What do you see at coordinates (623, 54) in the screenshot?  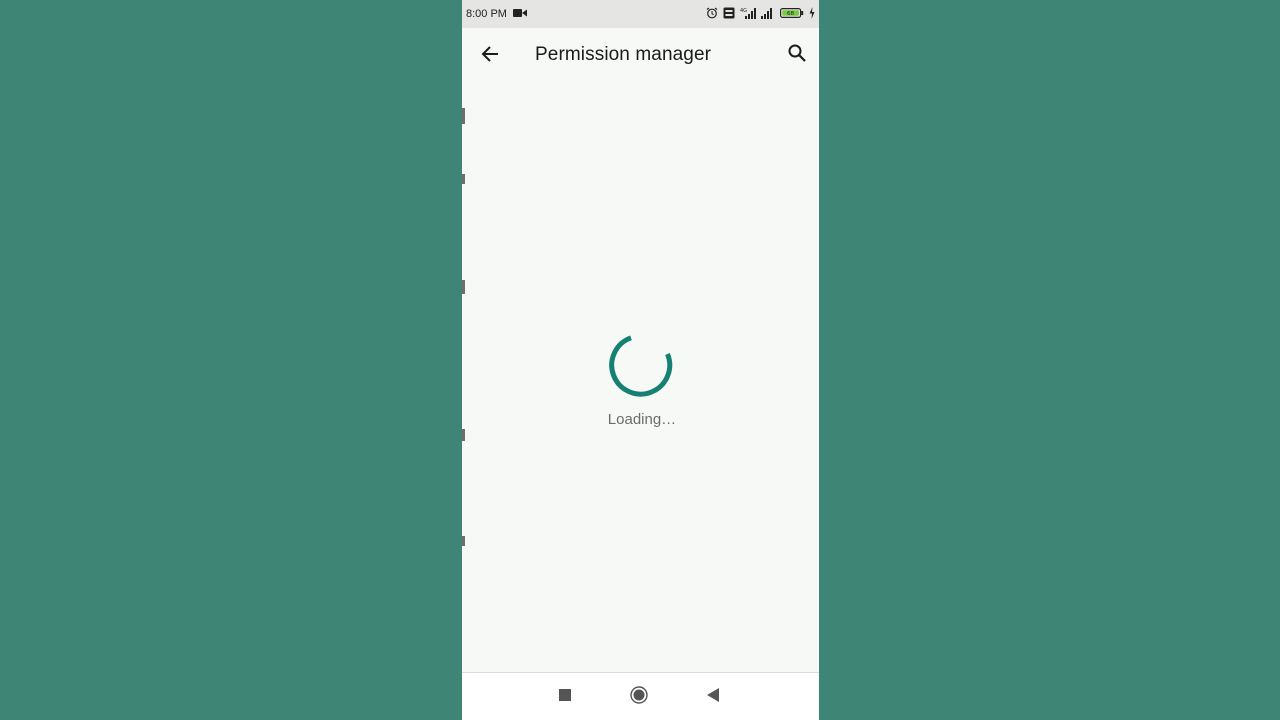 I see `page-title: Permission manager` at bounding box center [623, 54].